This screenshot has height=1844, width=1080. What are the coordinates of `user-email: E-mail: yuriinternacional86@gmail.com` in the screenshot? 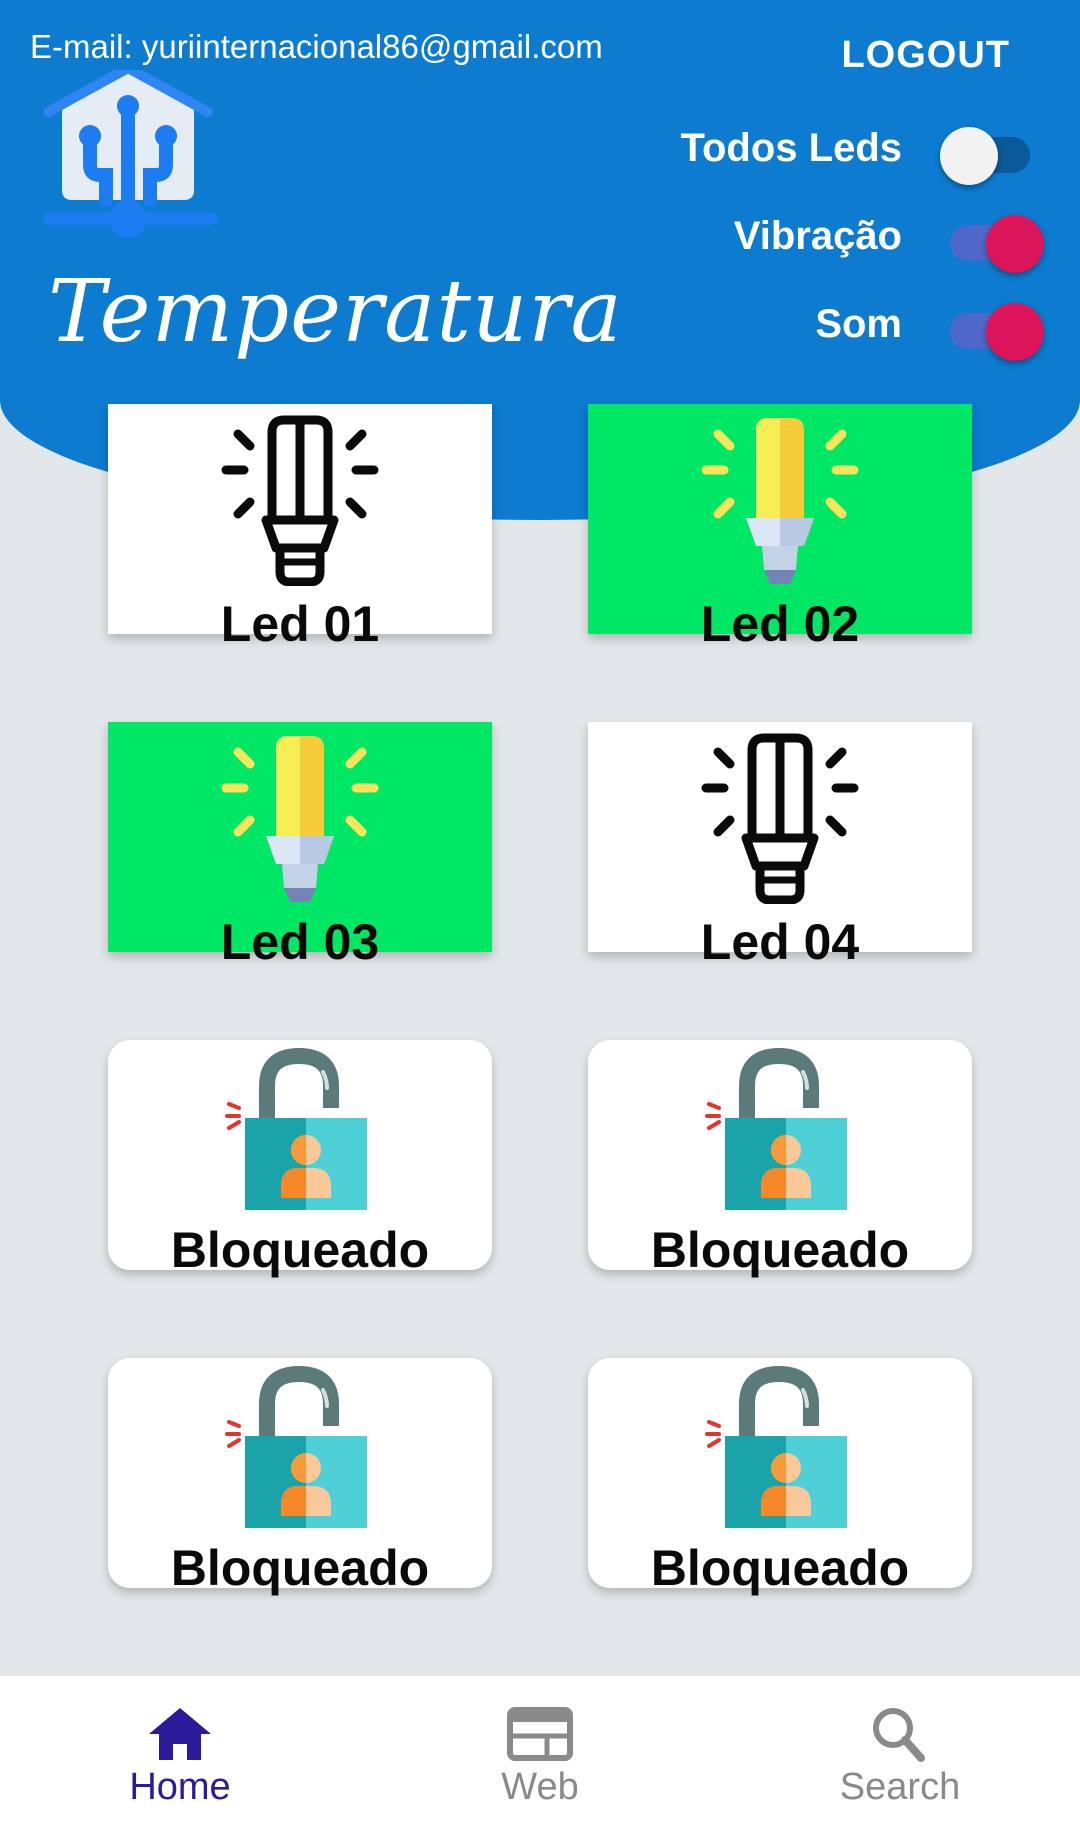 It's located at (316, 46).